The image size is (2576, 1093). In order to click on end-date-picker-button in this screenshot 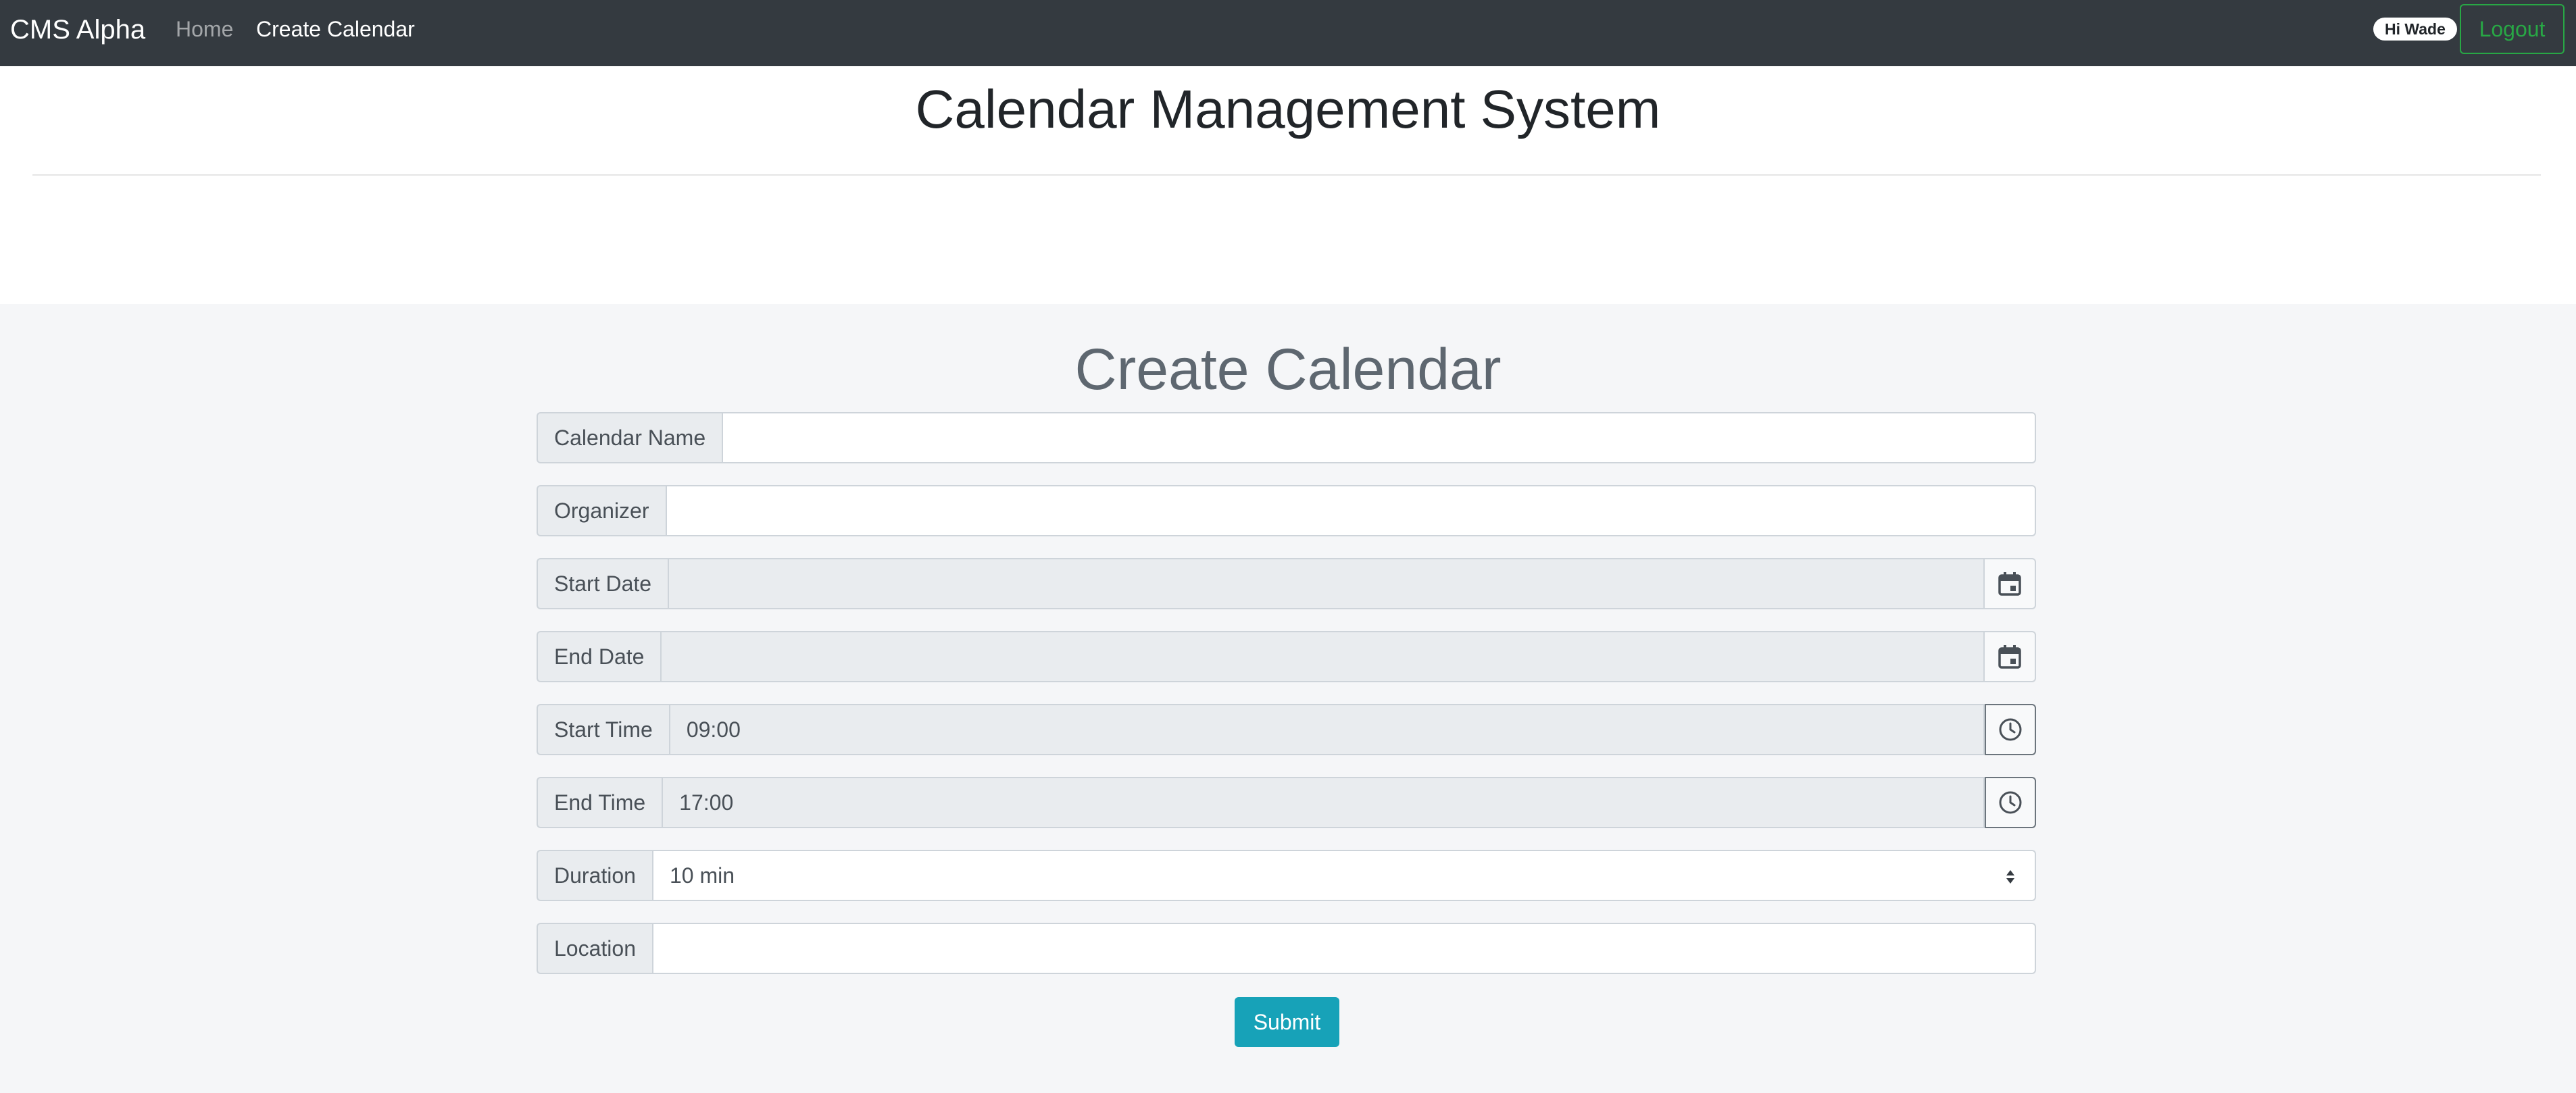, I will do `click(2011, 656)`.